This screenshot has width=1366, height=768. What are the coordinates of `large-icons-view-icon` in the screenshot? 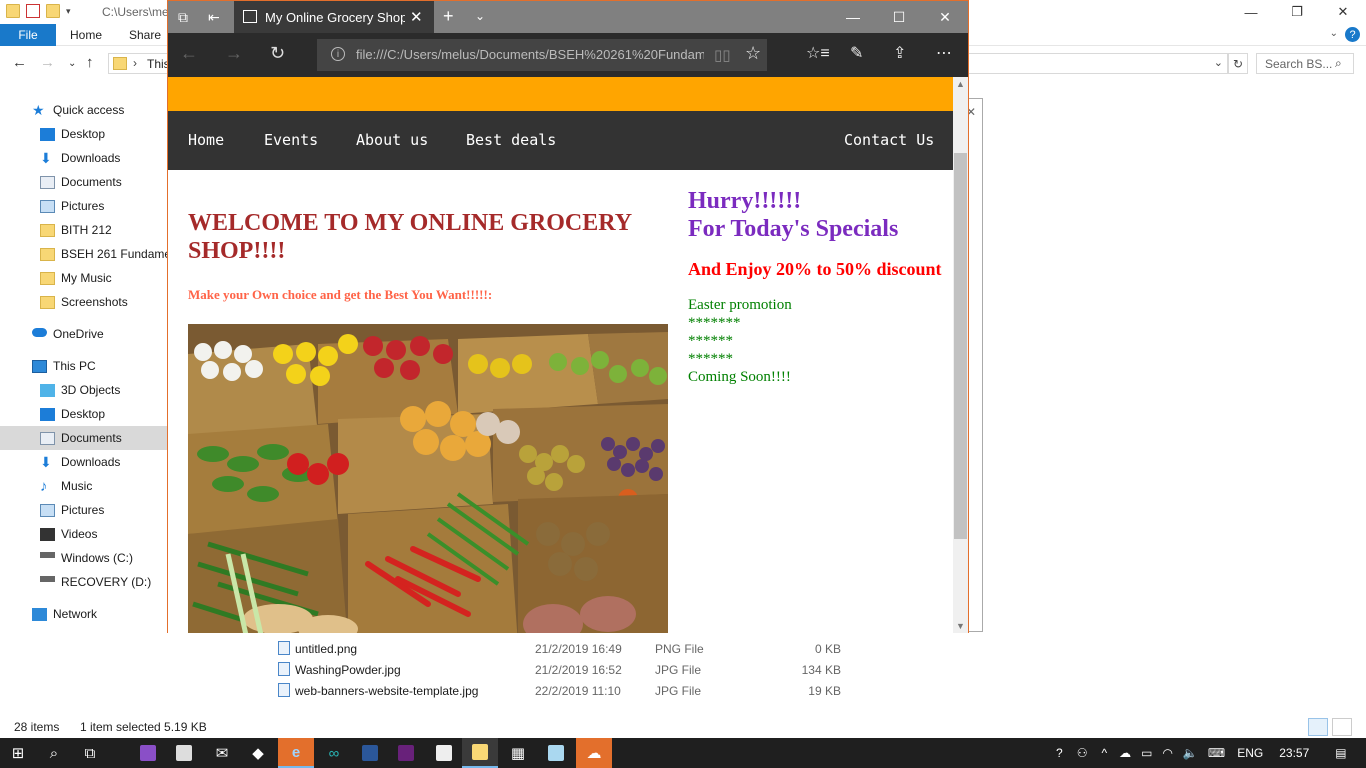 It's located at (1342, 727).